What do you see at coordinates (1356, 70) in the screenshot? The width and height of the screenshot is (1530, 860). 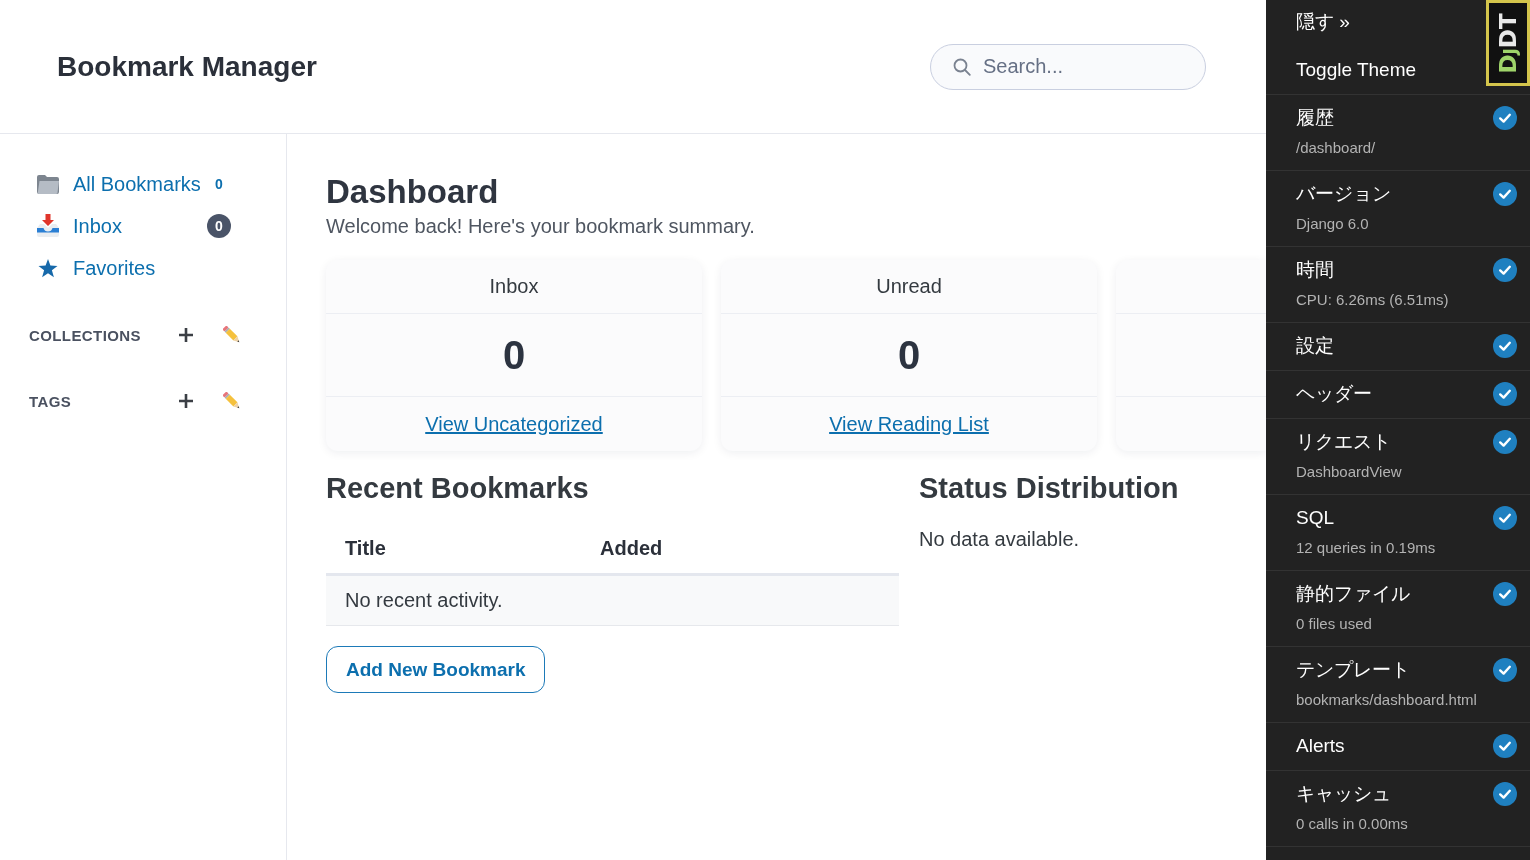 I see `toggle-theme-button: Toggle Theme` at bounding box center [1356, 70].